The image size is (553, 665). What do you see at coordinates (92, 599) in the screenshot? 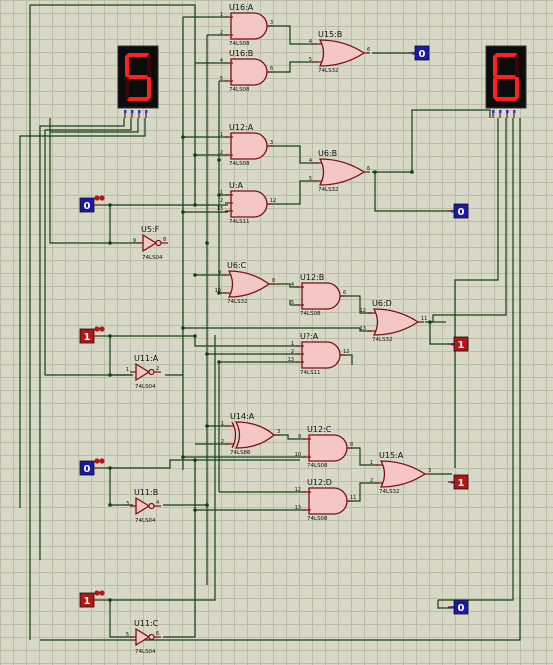
I see `input-logic-state-4: 1` at bounding box center [92, 599].